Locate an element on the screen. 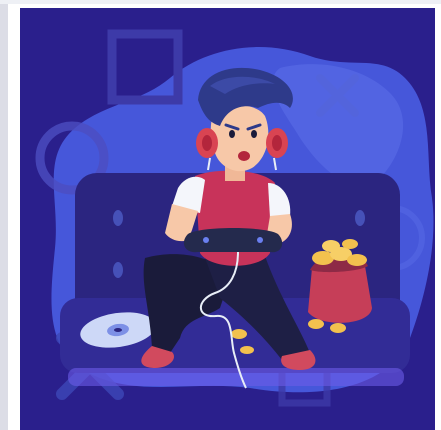 Image resolution: width=441 pixels, height=430 pixels. eye-right is located at coordinates (254, 134).